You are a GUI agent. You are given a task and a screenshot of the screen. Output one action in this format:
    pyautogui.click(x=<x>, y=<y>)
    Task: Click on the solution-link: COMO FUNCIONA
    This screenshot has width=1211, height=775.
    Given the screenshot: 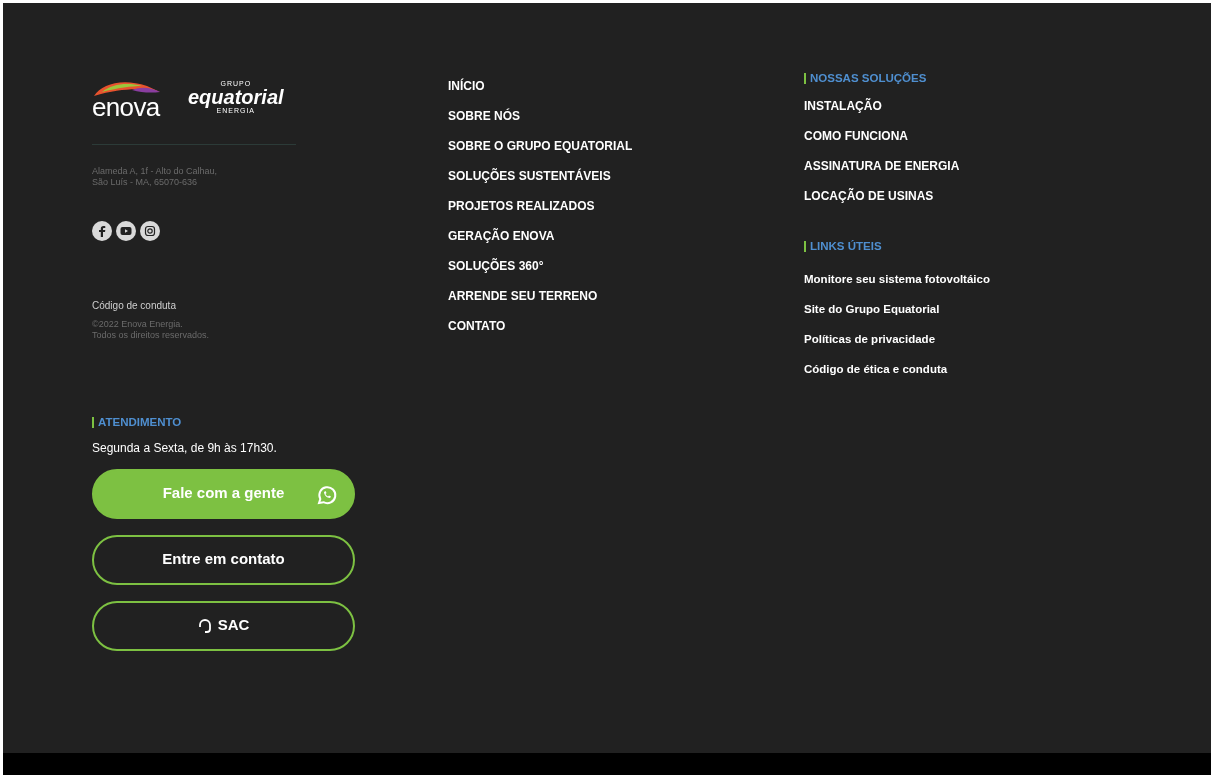 What is the action you would take?
    pyautogui.click(x=856, y=136)
    